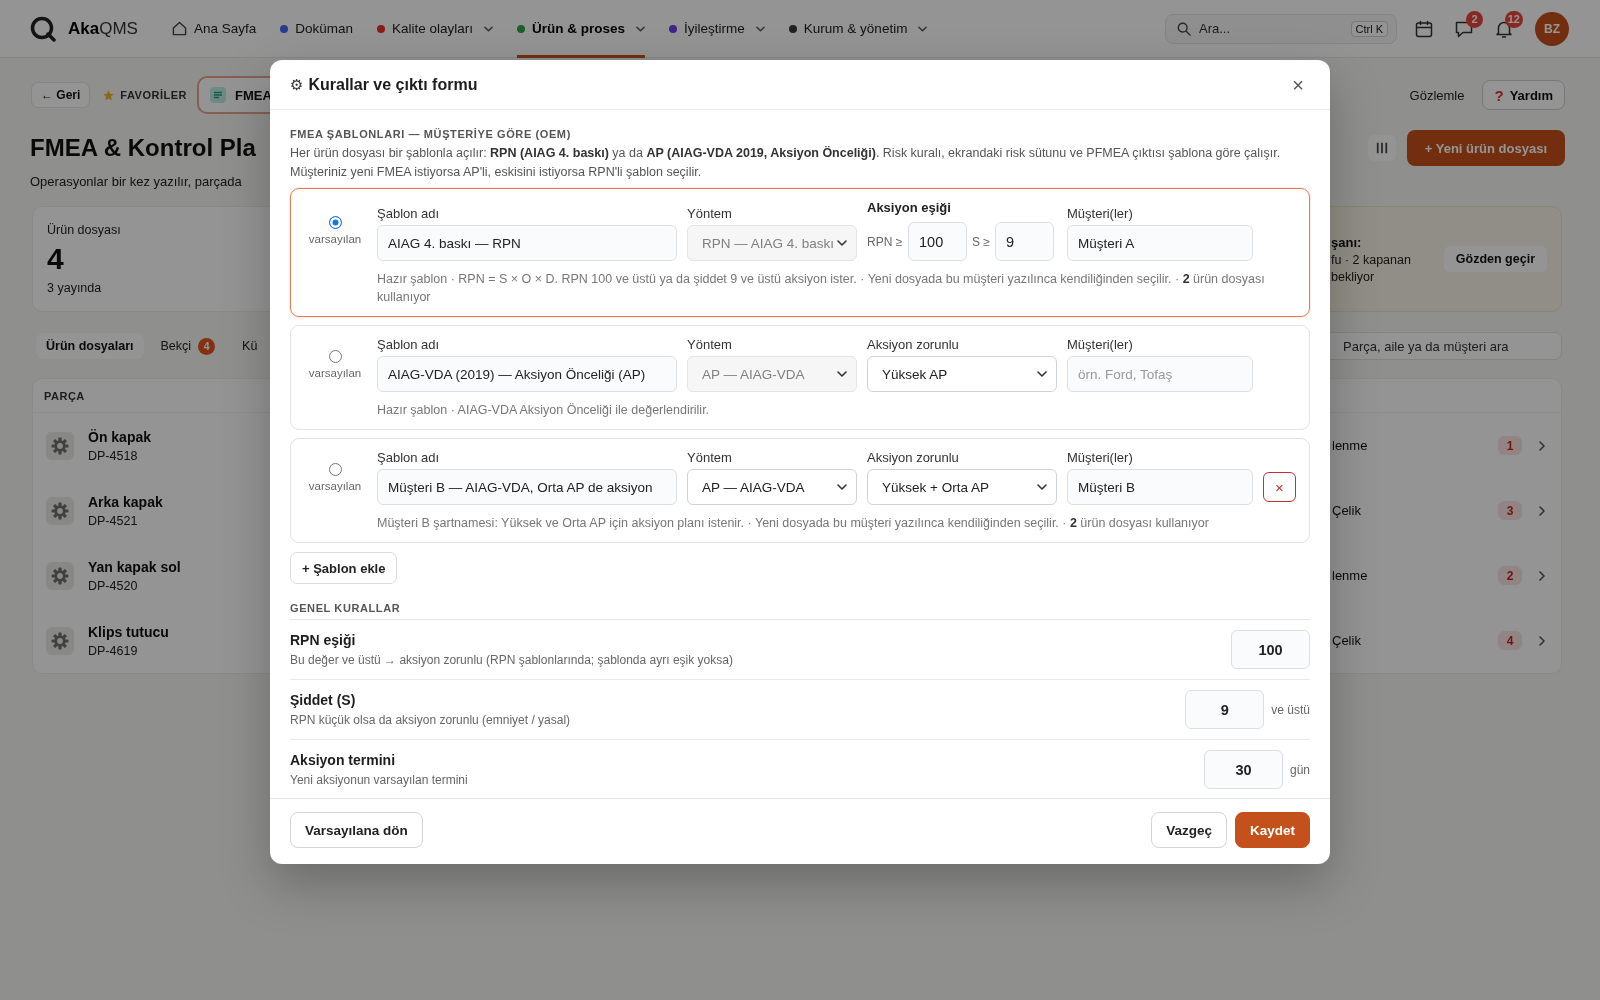  Describe the element at coordinates (1499, 95) in the screenshot. I see `help-icon: ?` at that location.